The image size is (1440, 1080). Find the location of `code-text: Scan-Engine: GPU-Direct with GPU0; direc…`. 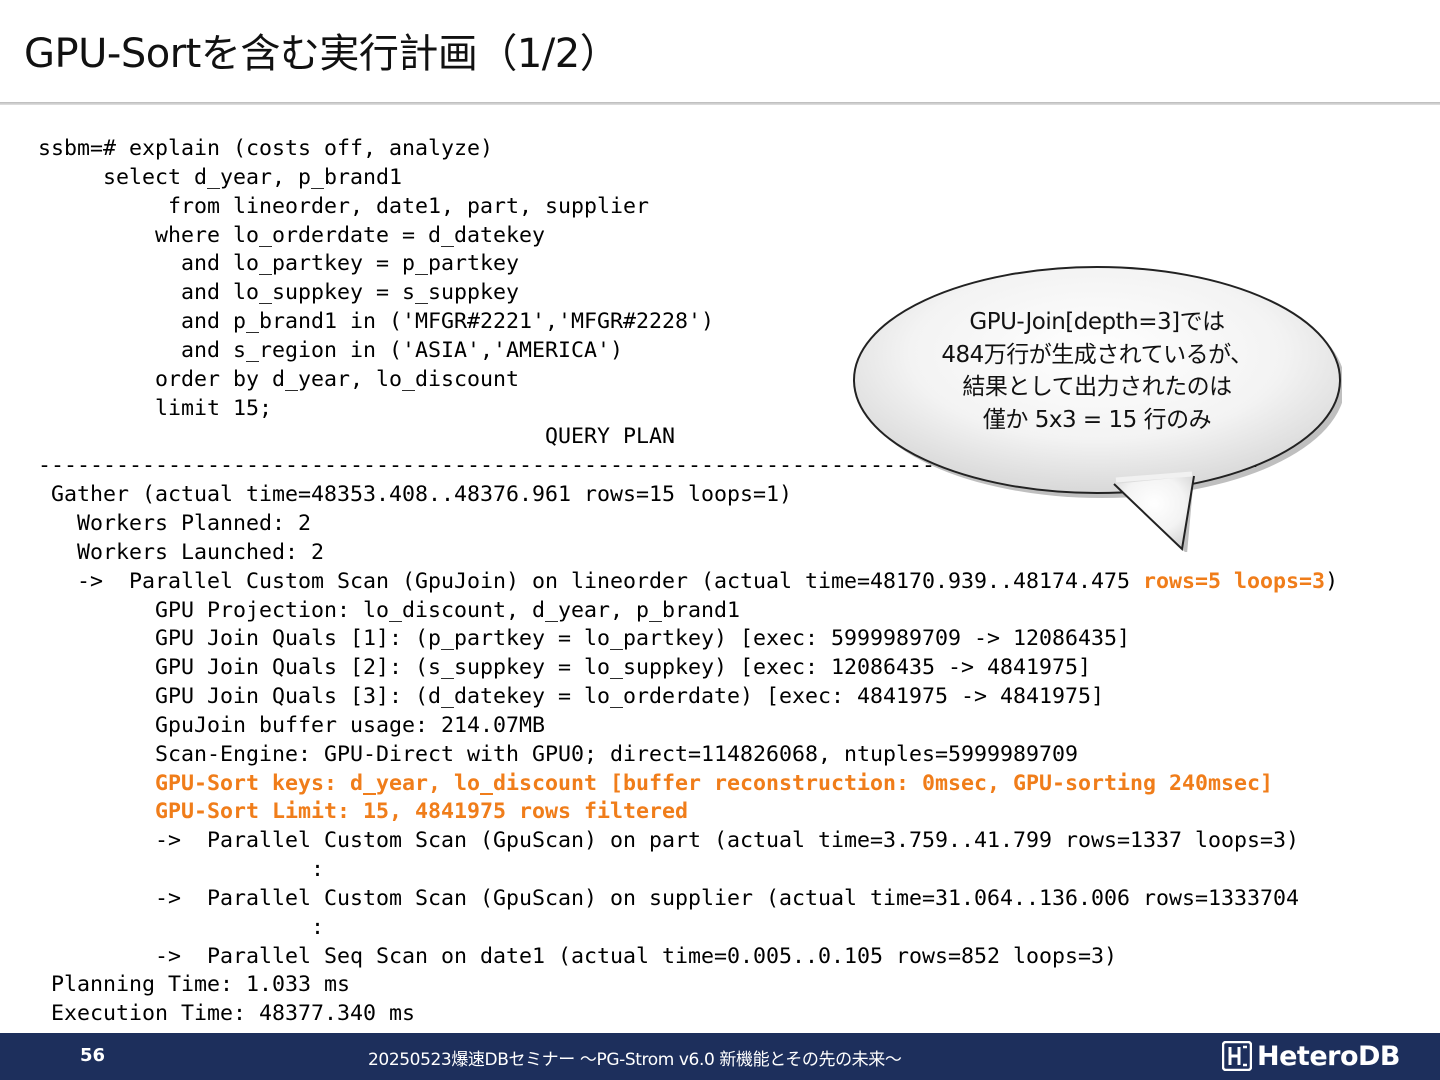

code-text: Scan-Engine: GPU-Direct with GPU0; direc… is located at coordinates (558, 754).